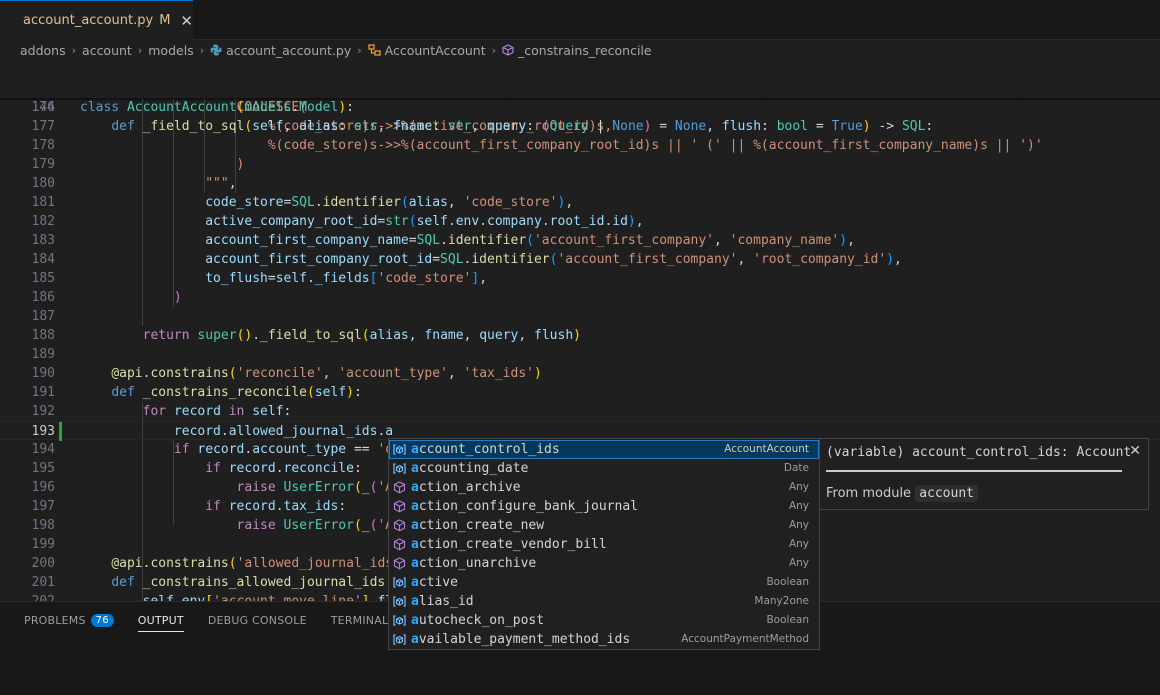  I want to click on suggestion-type: Many2one, so click(781, 601).